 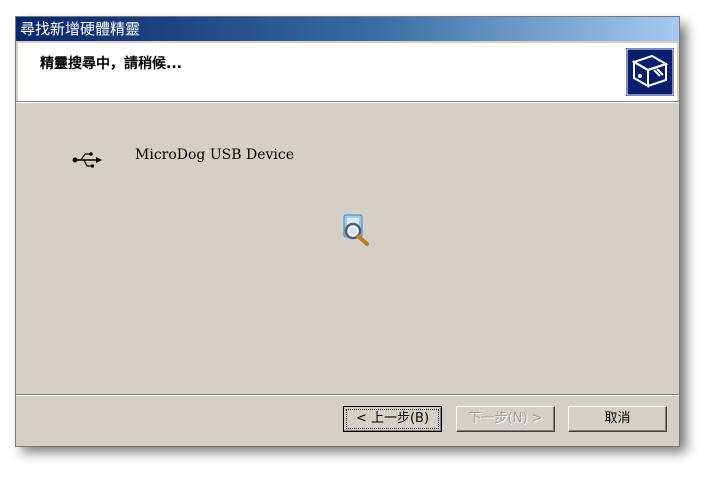 I want to click on back-button-label: < 上一步(B), so click(x=392, y=419).